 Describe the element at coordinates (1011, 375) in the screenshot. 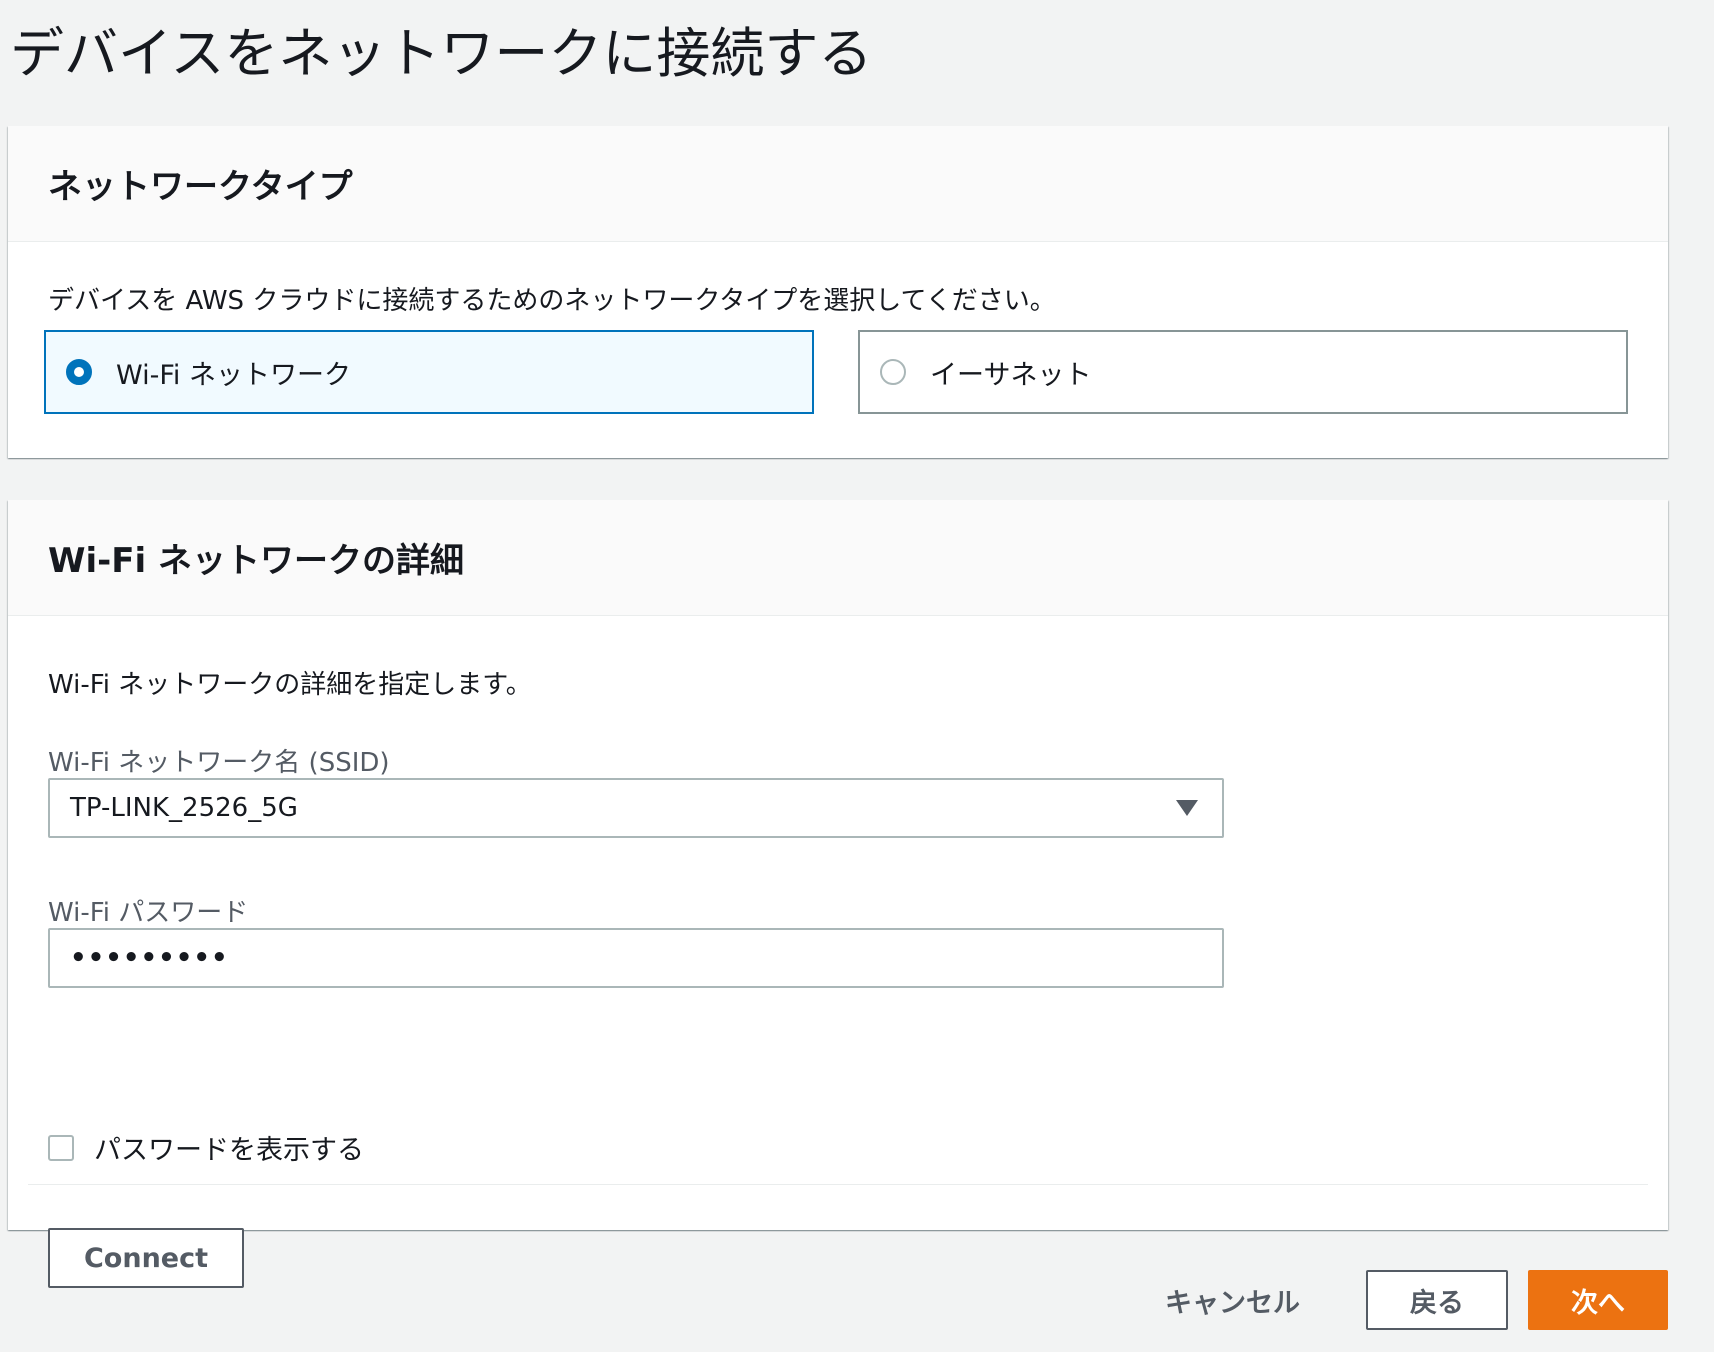

I see `ethernet-option-label: イーサネット` at that location.